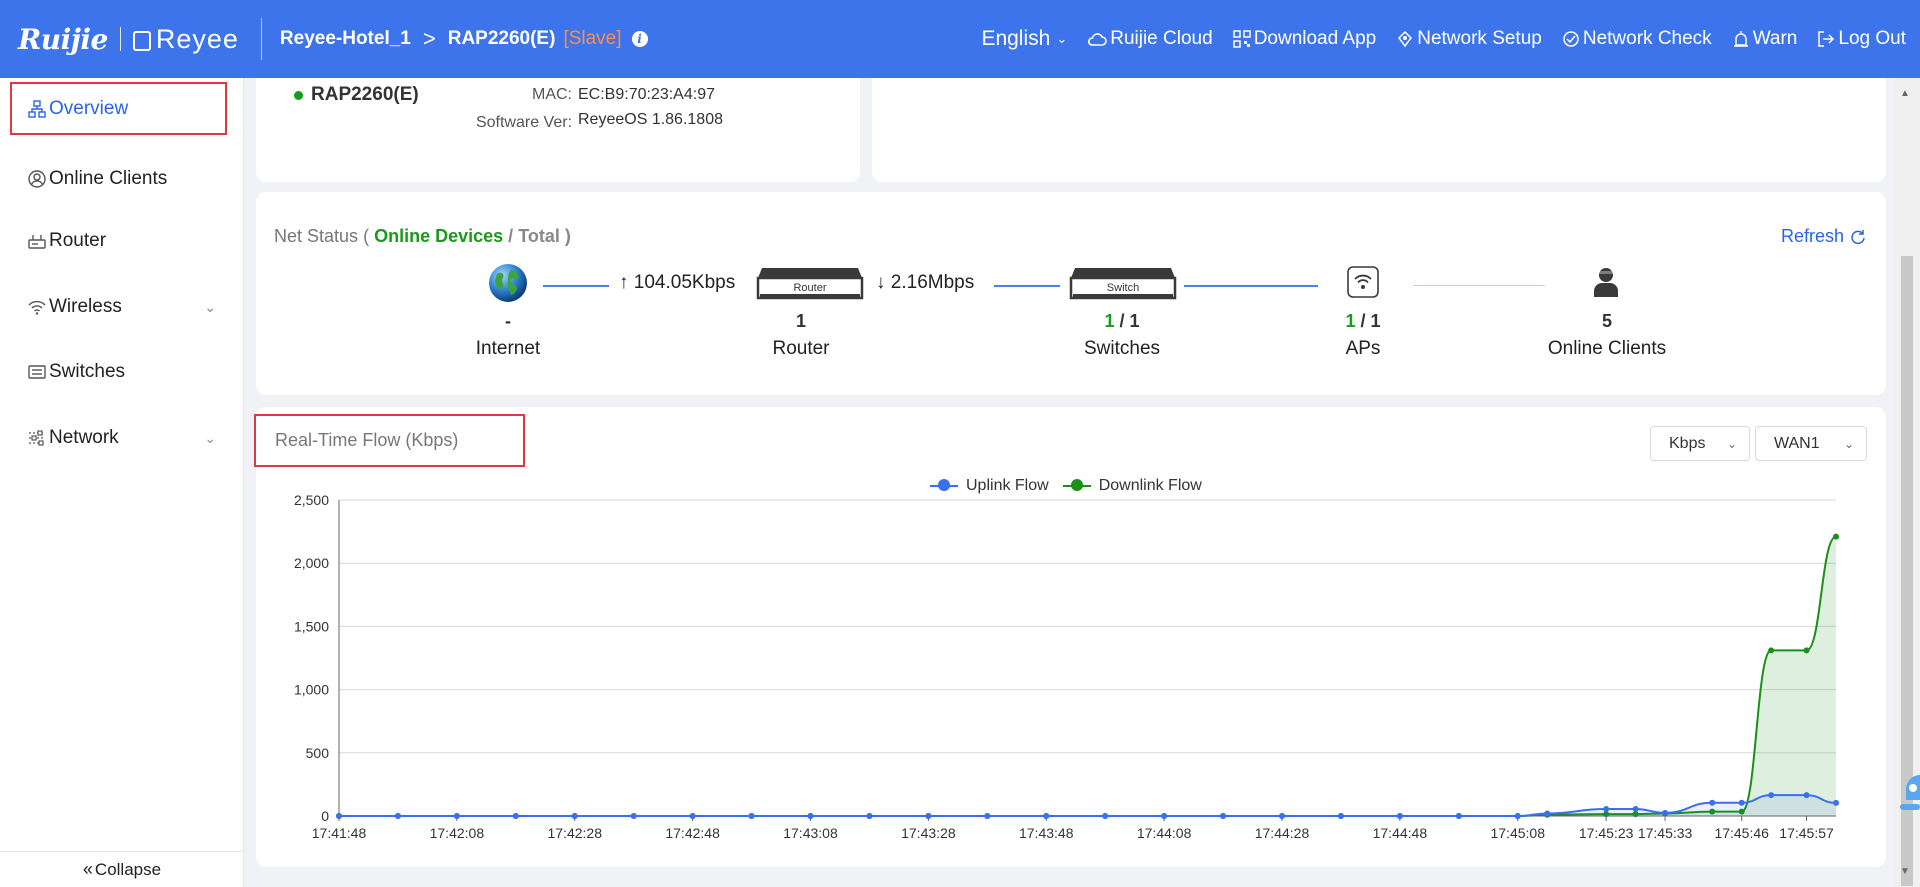 The width and height of the screenshot is (1920, 887). Describe the element at coordinates (1606, 833) in the screenshot. I see `x-tick-label: 17:45:23` at that location.